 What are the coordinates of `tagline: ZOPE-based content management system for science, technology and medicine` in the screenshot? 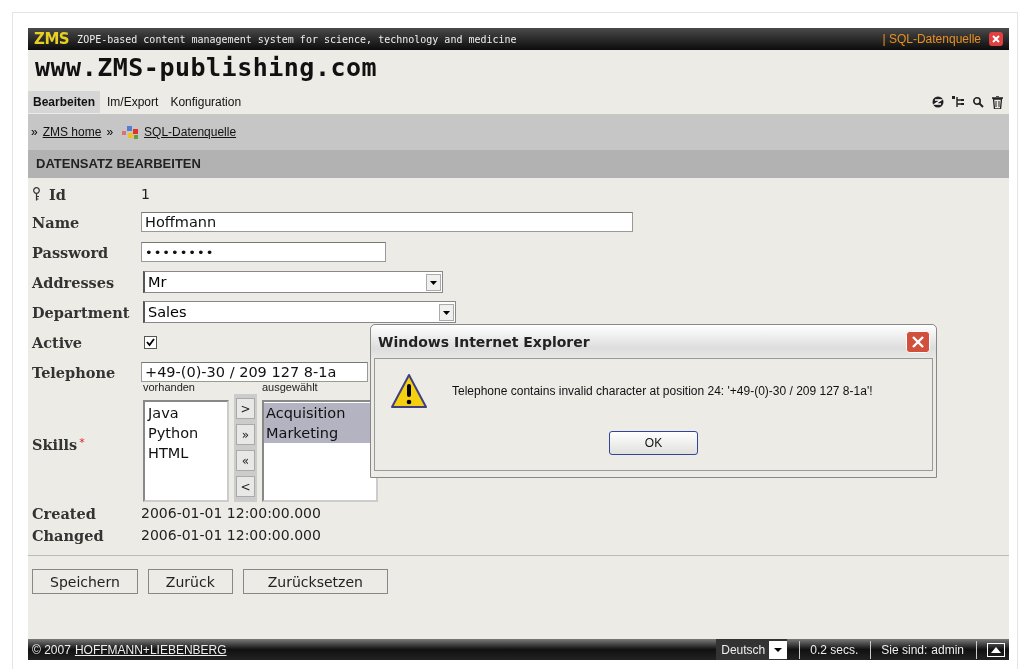 It's located at (297, 39).